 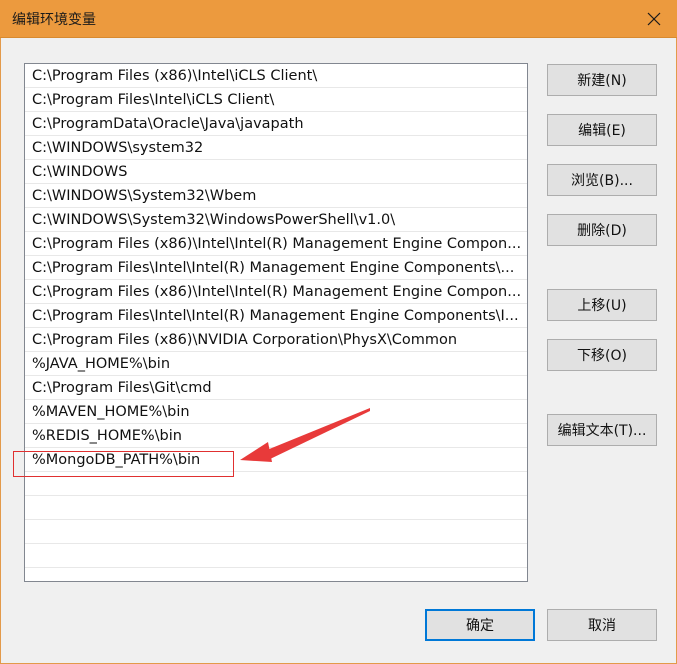 What do you see at coordinates (480, 625) in the screenshot?
I see `ok-button: 确定` at bounding box center [480, 625].